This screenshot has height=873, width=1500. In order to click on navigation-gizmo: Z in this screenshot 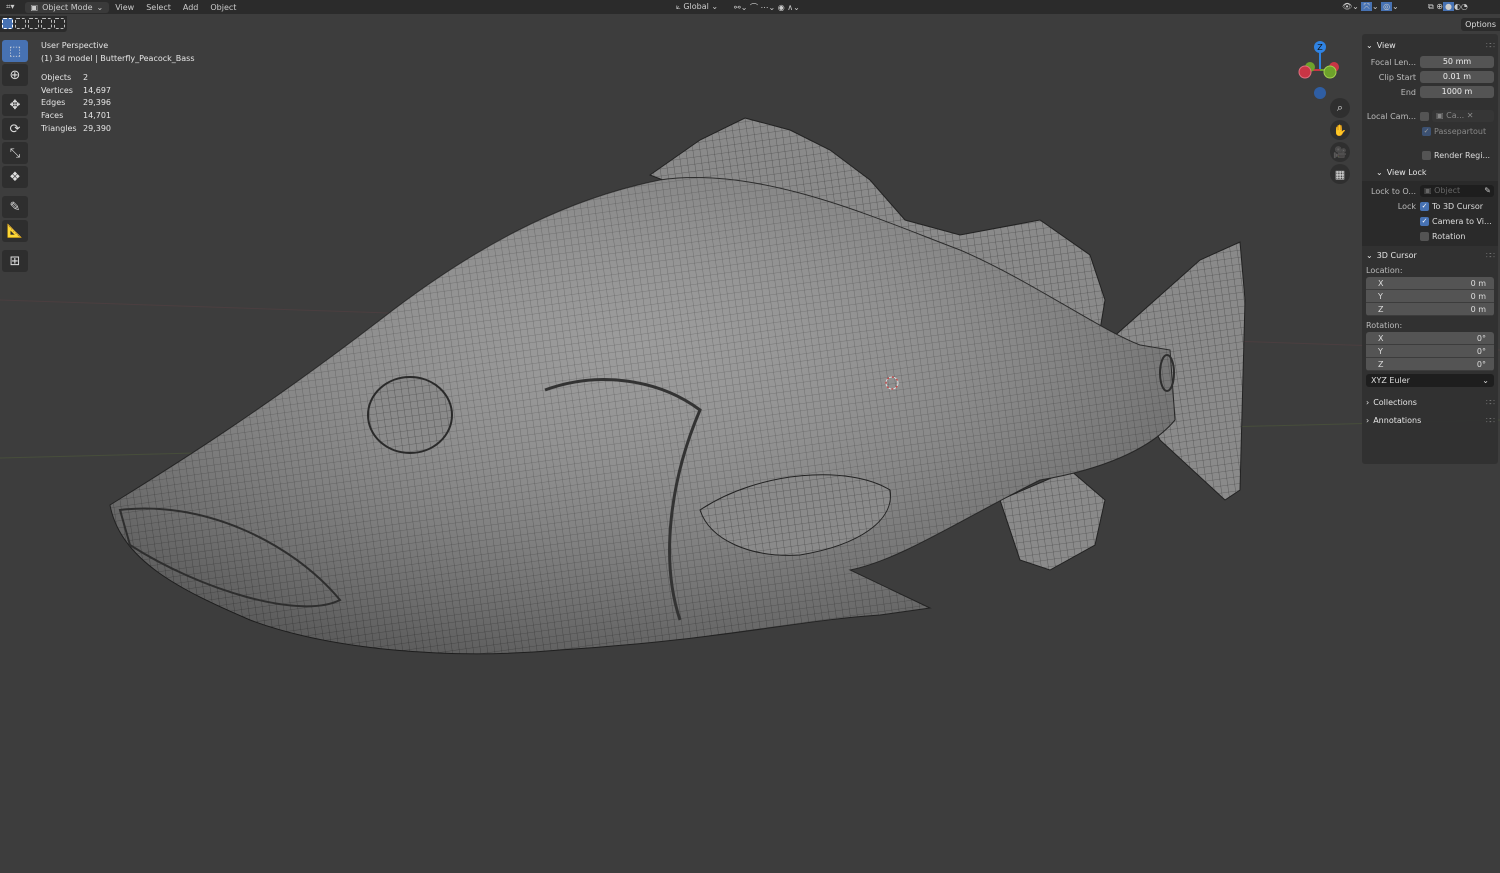, I will do `click(1320, 70)`.